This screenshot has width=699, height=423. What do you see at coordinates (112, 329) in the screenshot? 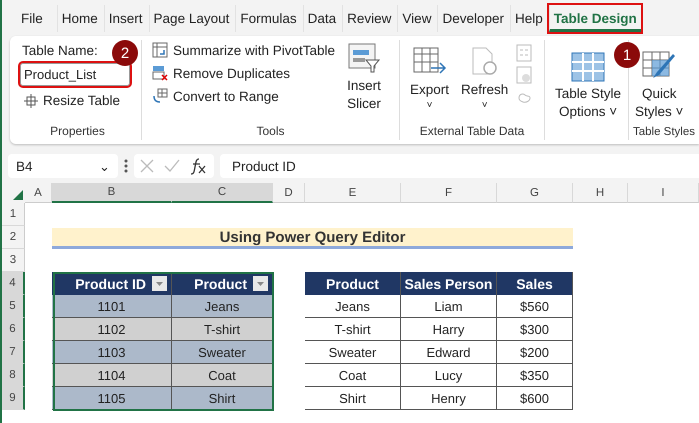
I see `table-cell: 1102` at bounding box center [112, 329].